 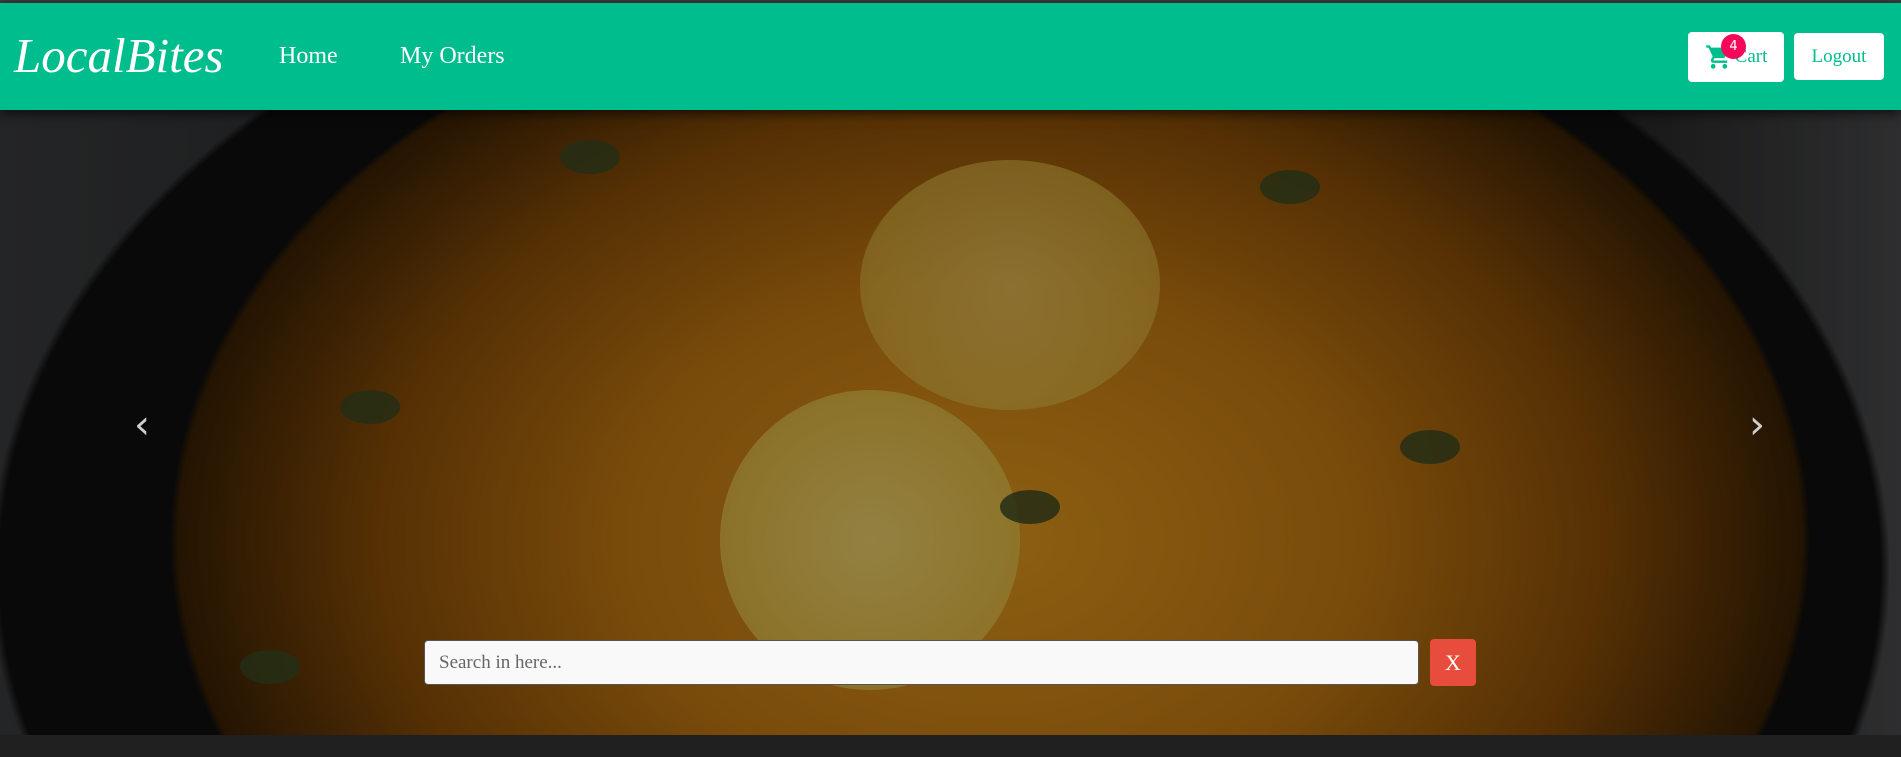 I want to click on search-input, so click(x=921, y=662).